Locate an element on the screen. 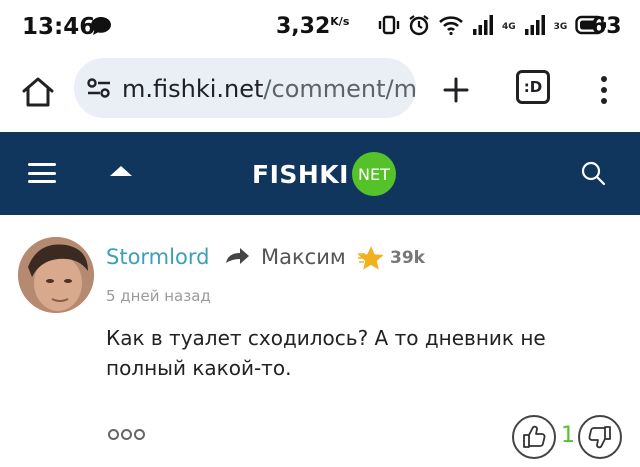  thumbs-up-icon is located at coordinates (534, 436).